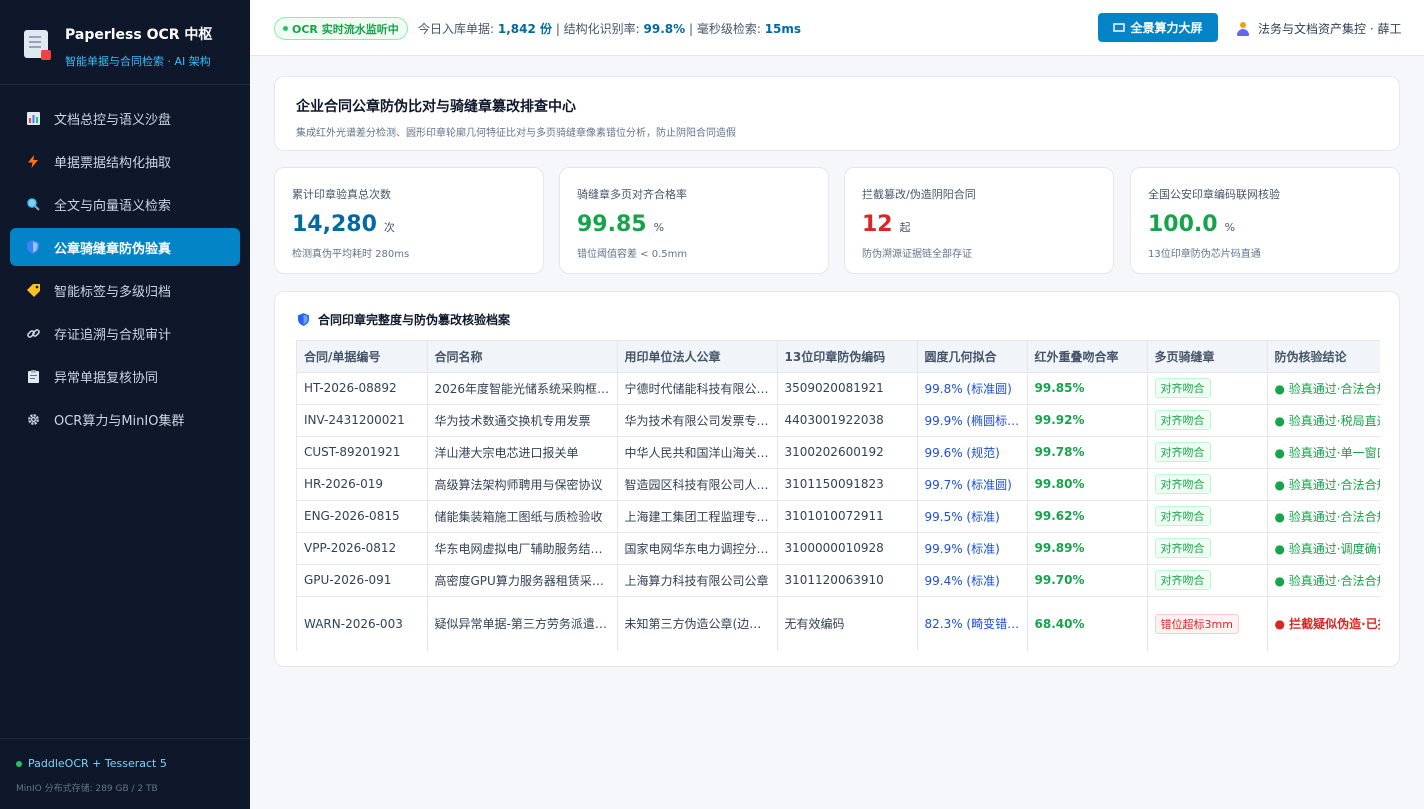 This screenshot has height=809, width=1424. What do you see at coordinates (697, 388) in the screenshot?
I see `cell-seal: 宁德时代储能科技有限公司合同专用章` at bounding box center [697, 388].